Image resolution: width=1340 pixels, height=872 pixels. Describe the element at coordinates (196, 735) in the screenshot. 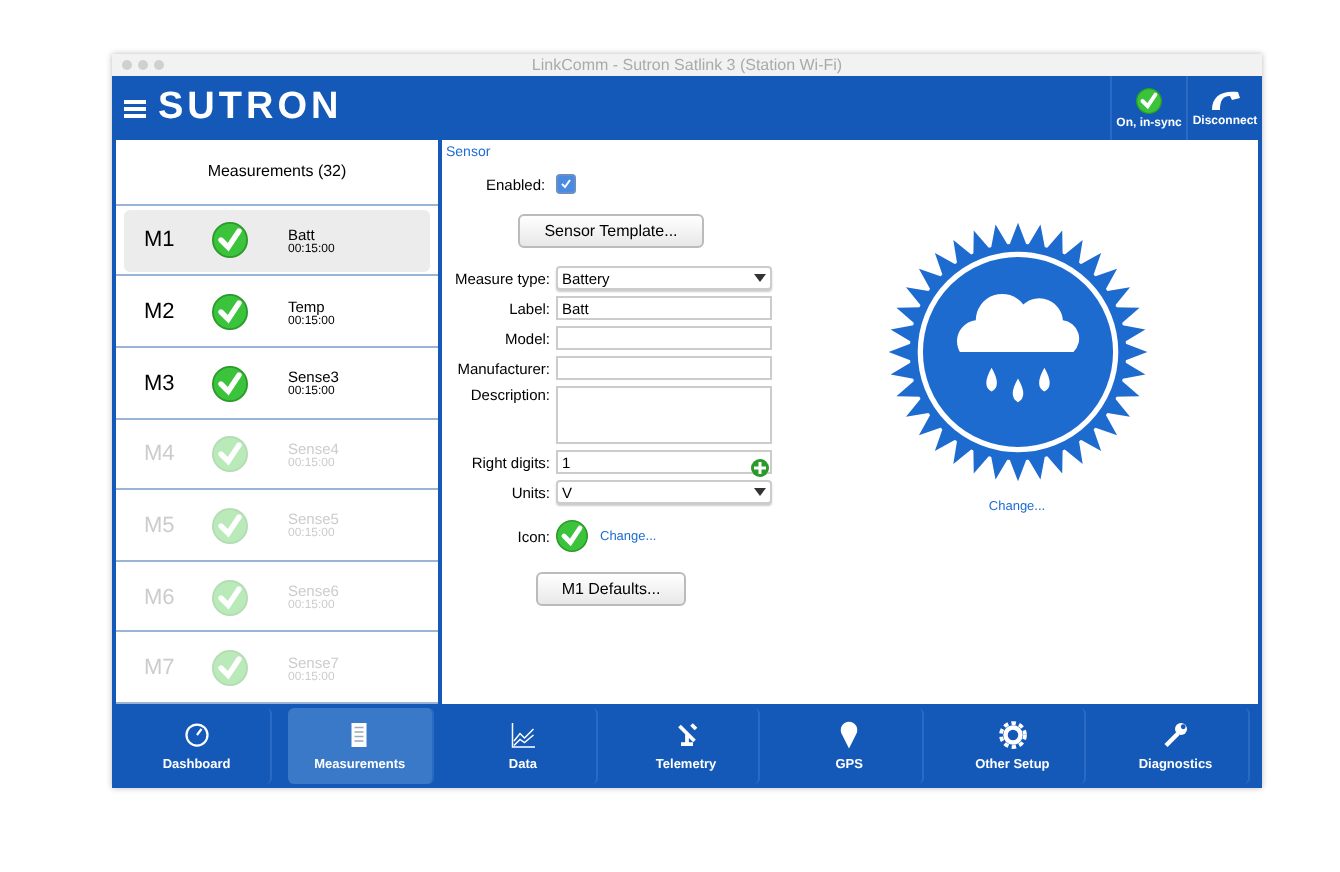

I see `gauge-icon` at that location.